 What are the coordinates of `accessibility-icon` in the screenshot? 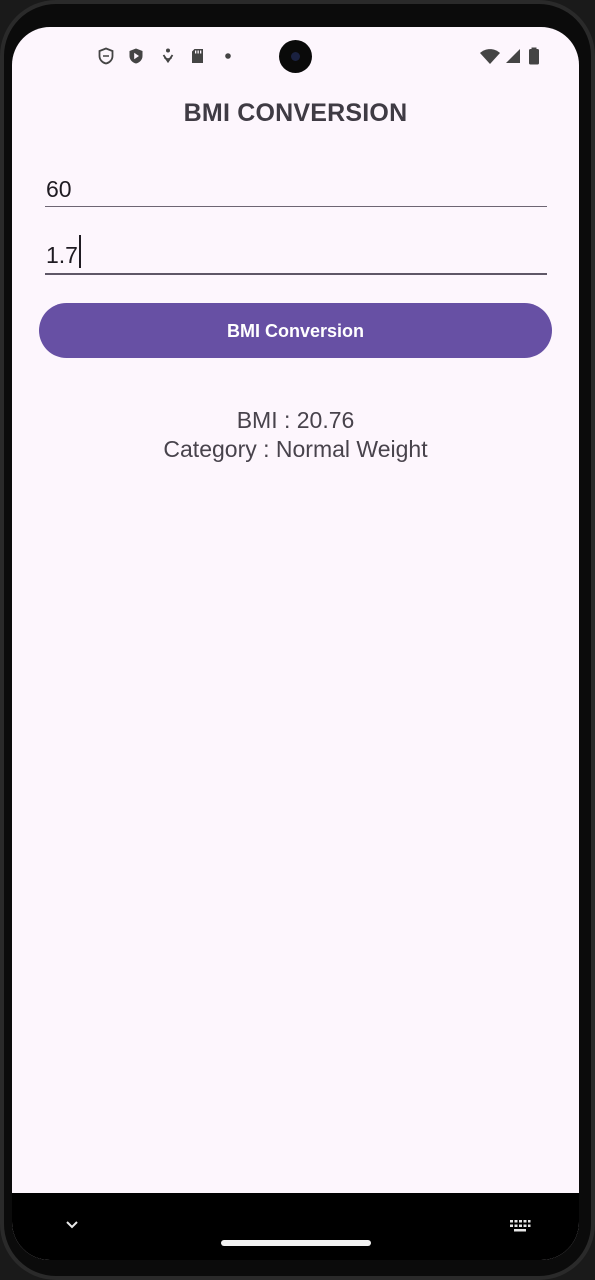 It's located at (168, 56).